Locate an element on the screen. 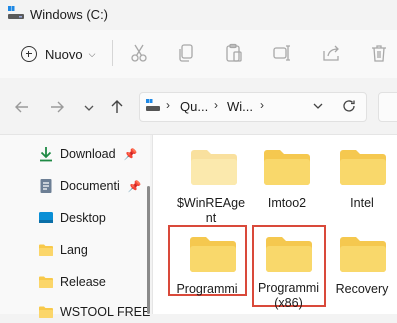  folder-item-programmi: Programmi is located at coordinates (207, 260).